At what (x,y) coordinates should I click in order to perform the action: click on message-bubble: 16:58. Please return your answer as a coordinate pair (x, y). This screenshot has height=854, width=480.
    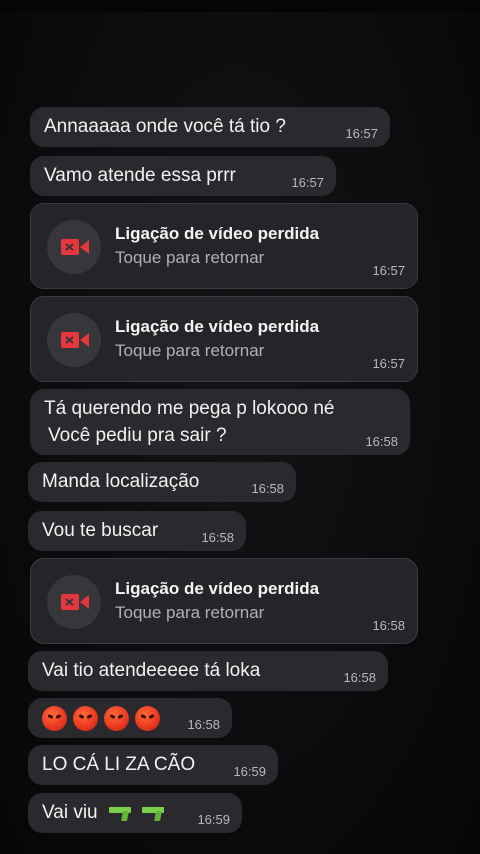
    Looking at the image, I should click on (130, 718).